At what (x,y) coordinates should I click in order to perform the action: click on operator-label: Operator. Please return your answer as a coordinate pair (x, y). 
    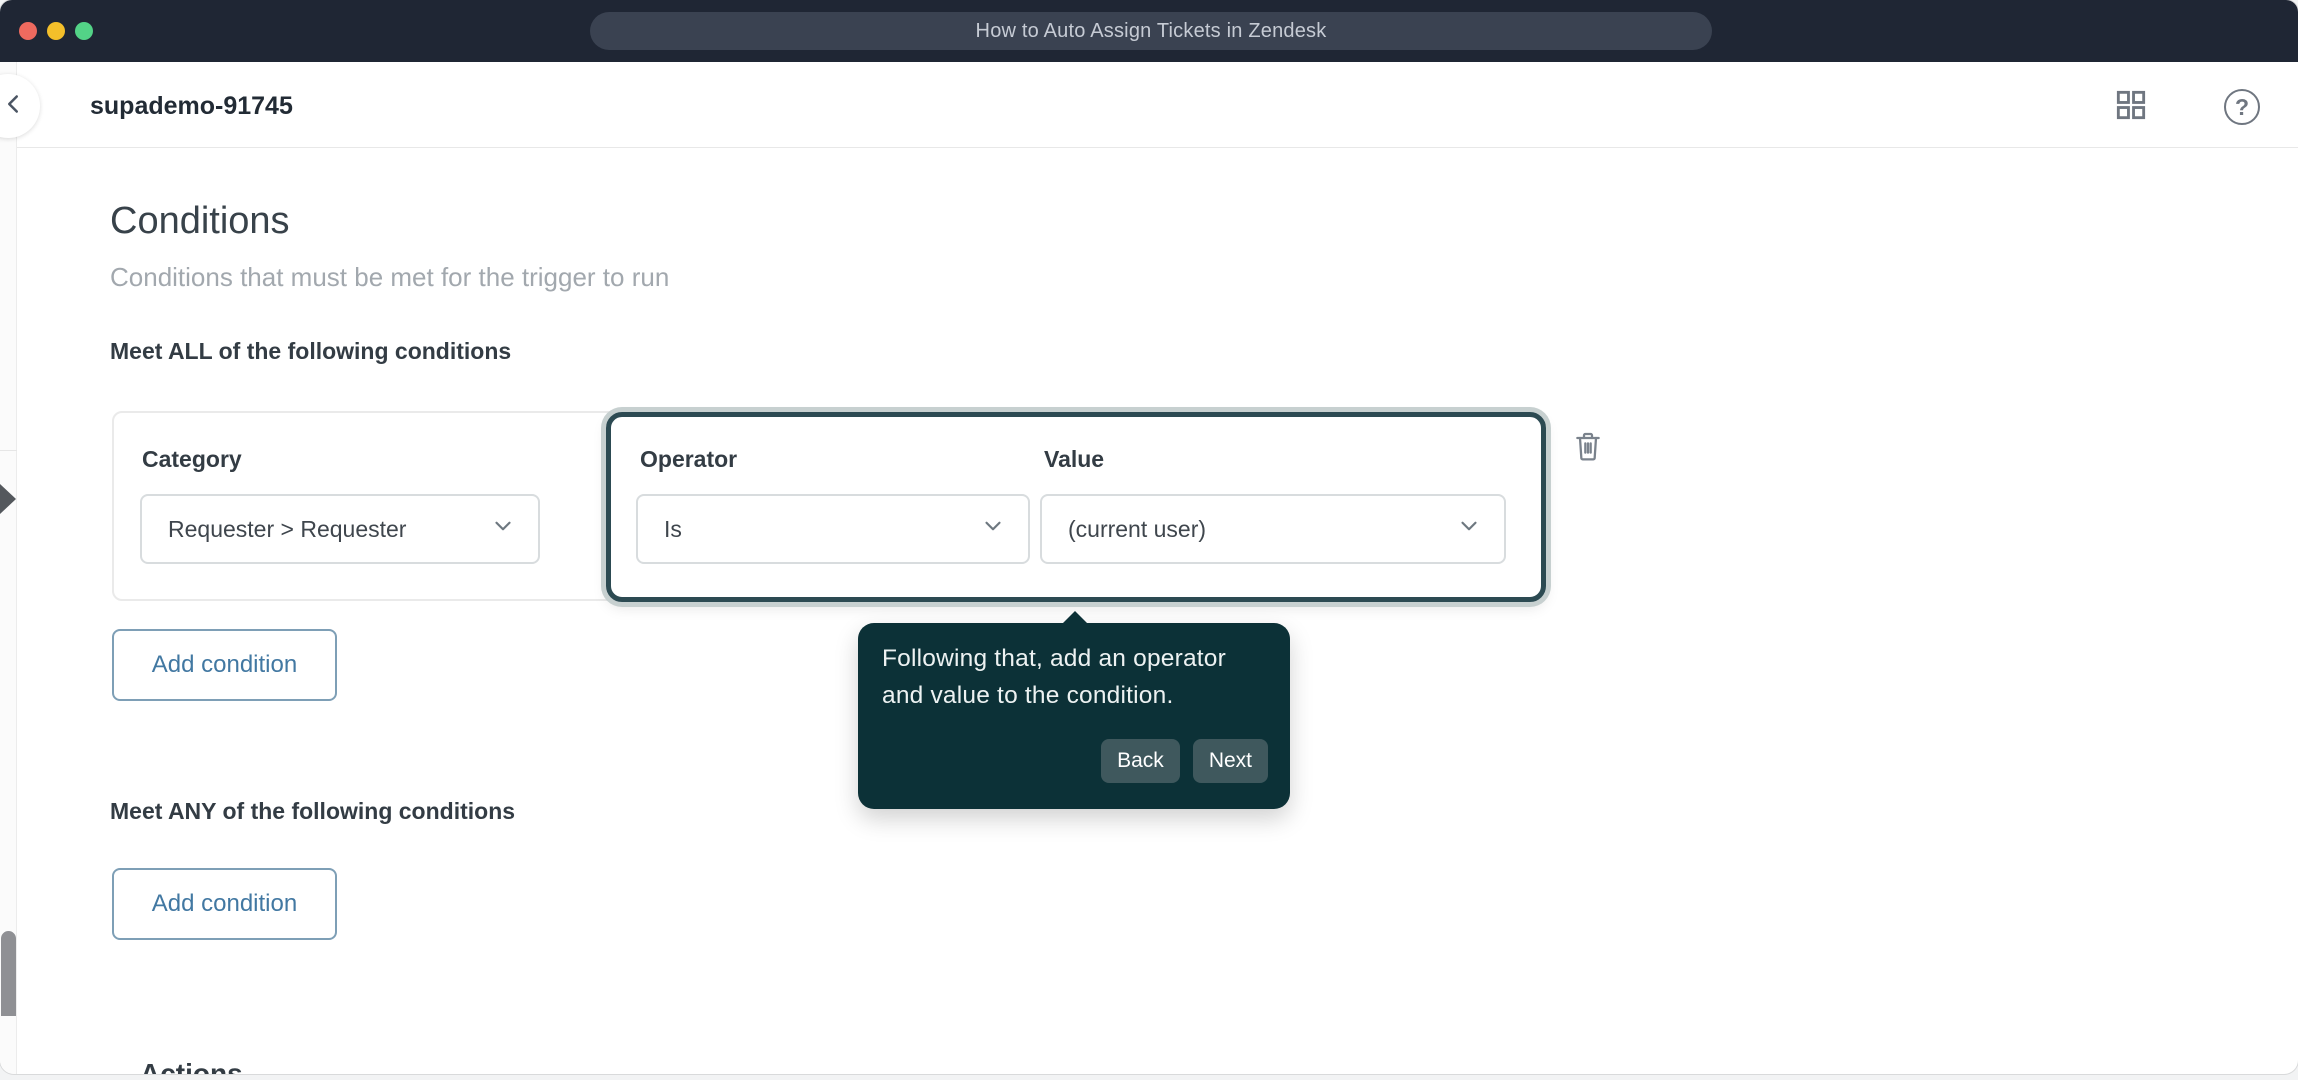
    Looking at the image, I should click on (689, 459).